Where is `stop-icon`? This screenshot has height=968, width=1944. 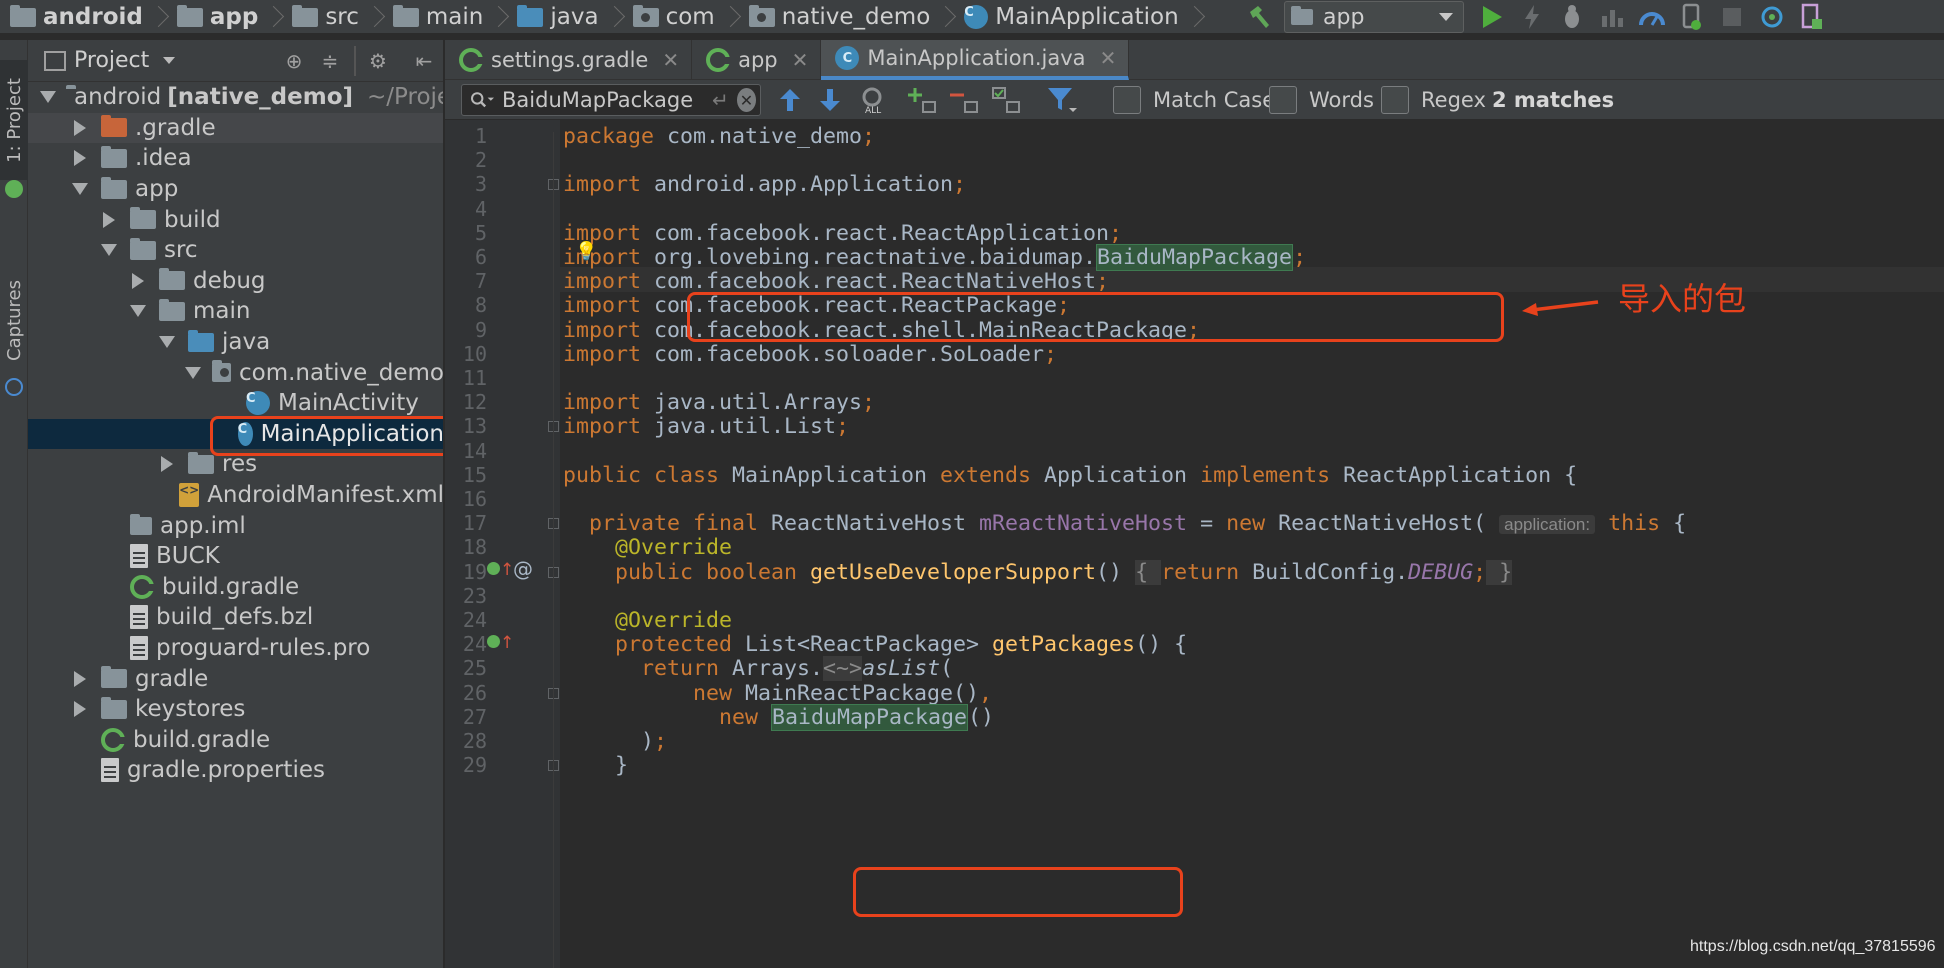 stop-icon is located at coordinates (1732, 17).